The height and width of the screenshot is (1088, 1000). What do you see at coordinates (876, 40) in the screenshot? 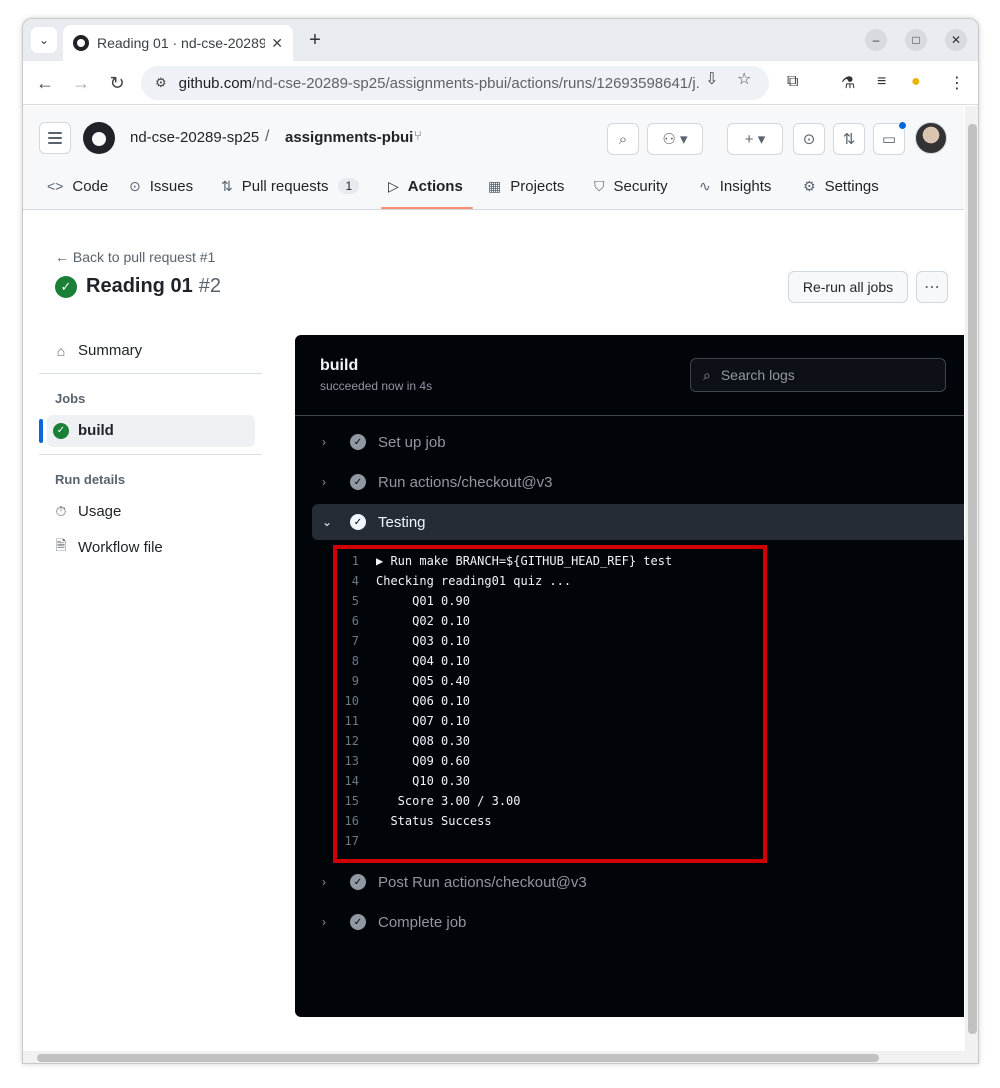
I see `minimize-button: –` at bounding box center [876, 40].